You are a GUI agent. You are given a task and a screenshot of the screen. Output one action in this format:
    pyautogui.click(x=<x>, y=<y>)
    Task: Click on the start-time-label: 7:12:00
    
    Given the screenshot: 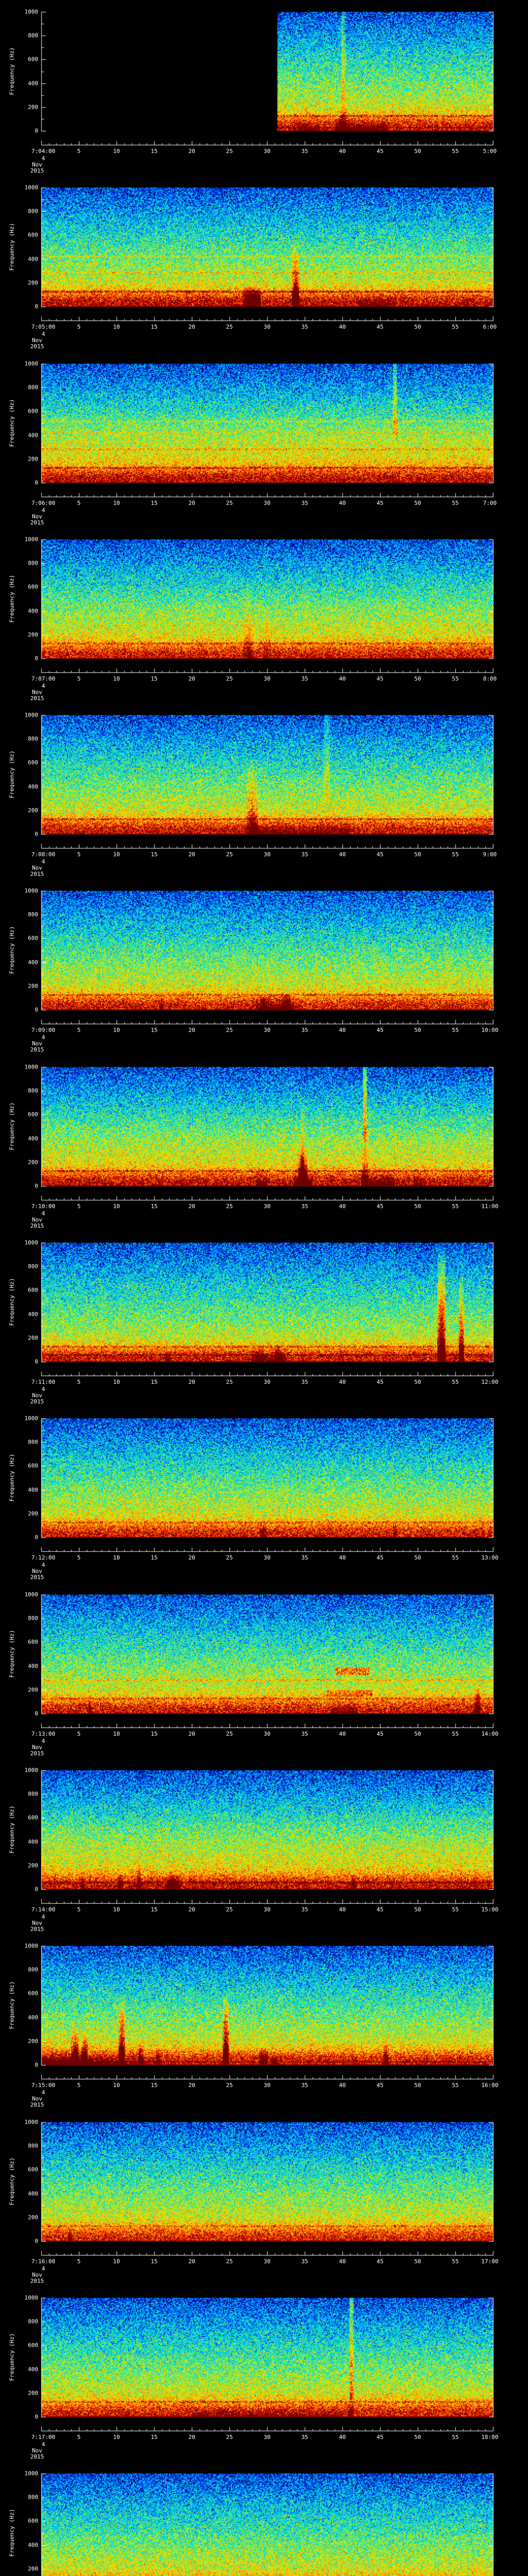 What is the action you would take?
    pyautogui.click(x=43, y=1557)
    